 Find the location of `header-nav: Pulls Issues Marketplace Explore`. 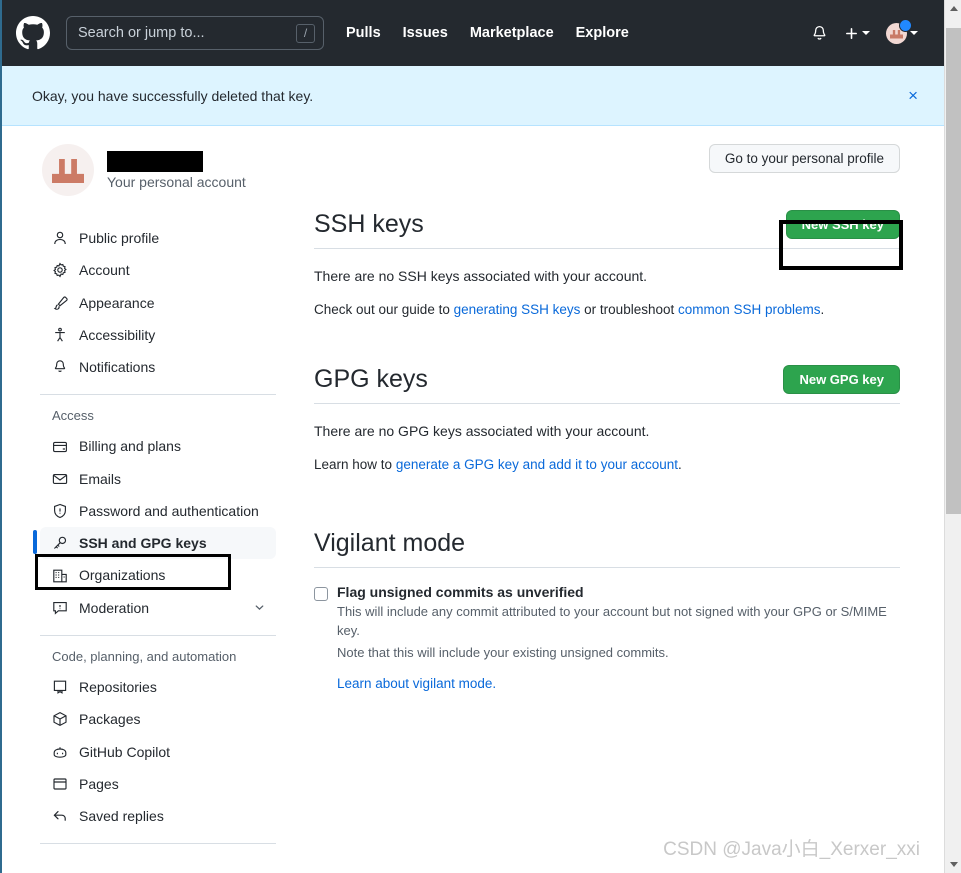

header-nav: Pulls Issues Marketplace Explore is located at coordinates (487, 33).